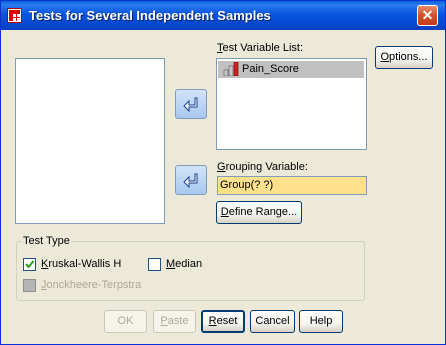 Image resolution: width=446 pixels, height=345 pixels. Describe the element at coordinates (292, 185) in the screenshot. I see `grouping-variable-field: Group(? ?)` at that location.